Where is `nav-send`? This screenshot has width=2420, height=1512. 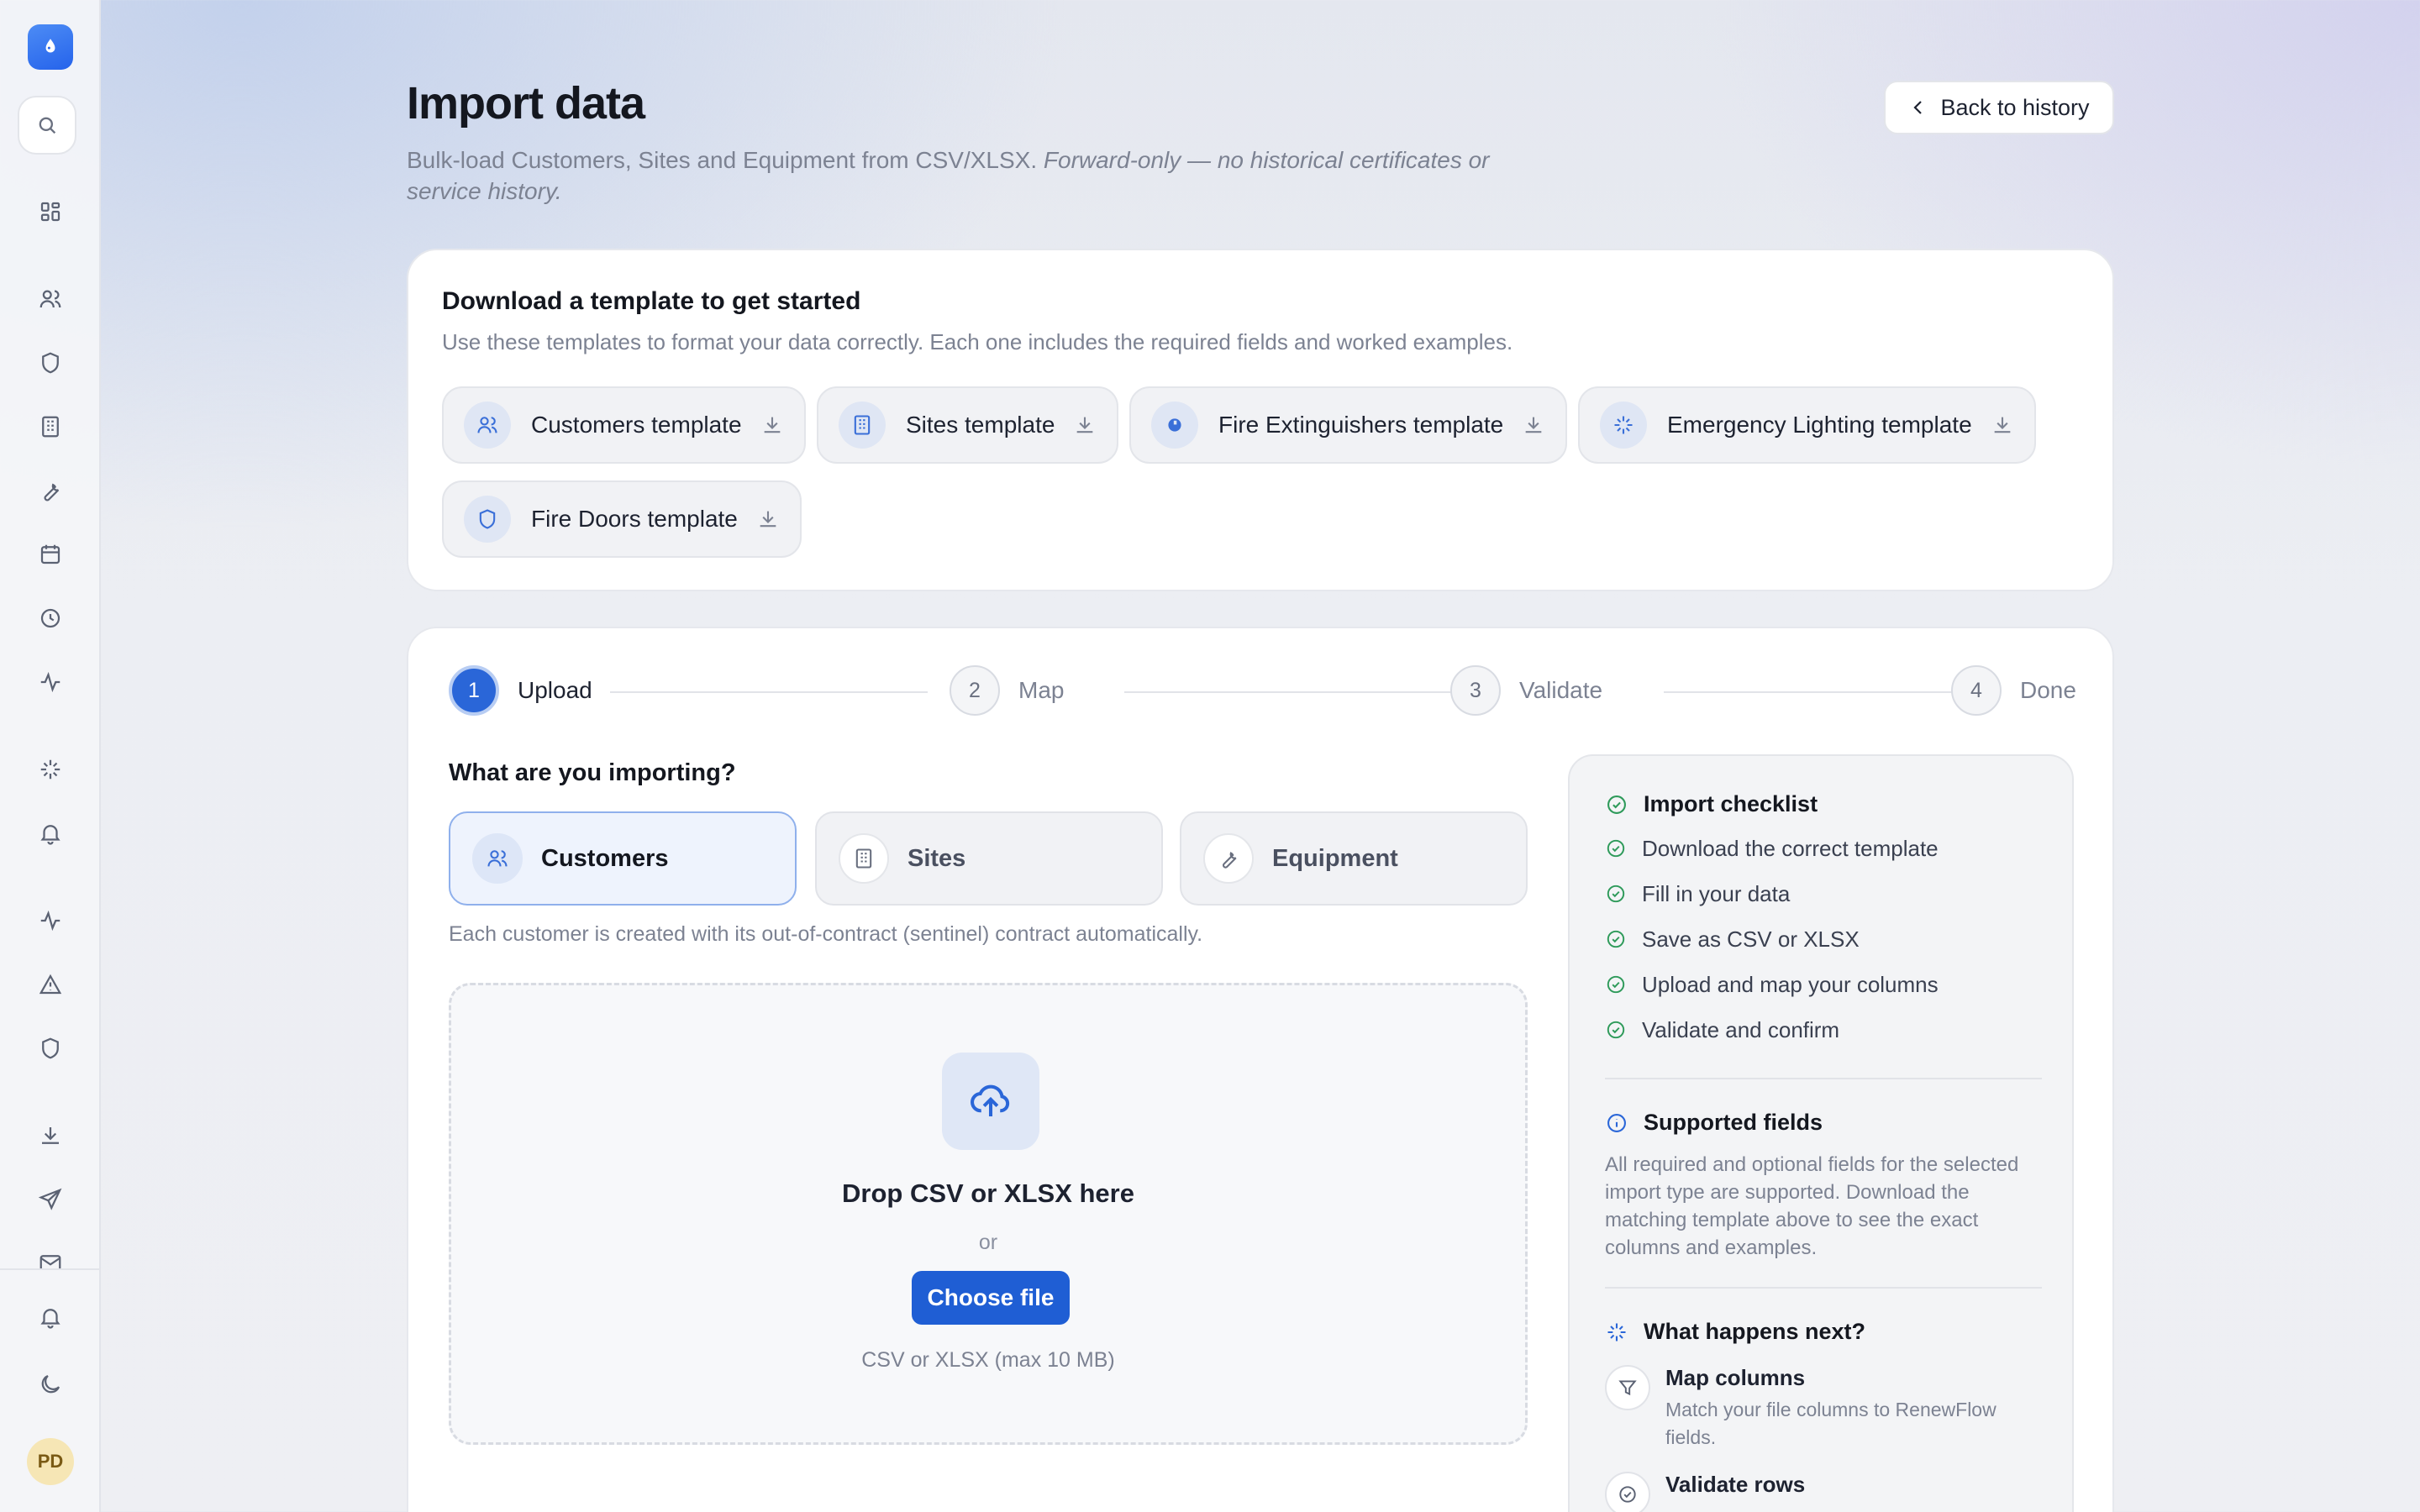
nav-send is located at coordinates (51, 1199).